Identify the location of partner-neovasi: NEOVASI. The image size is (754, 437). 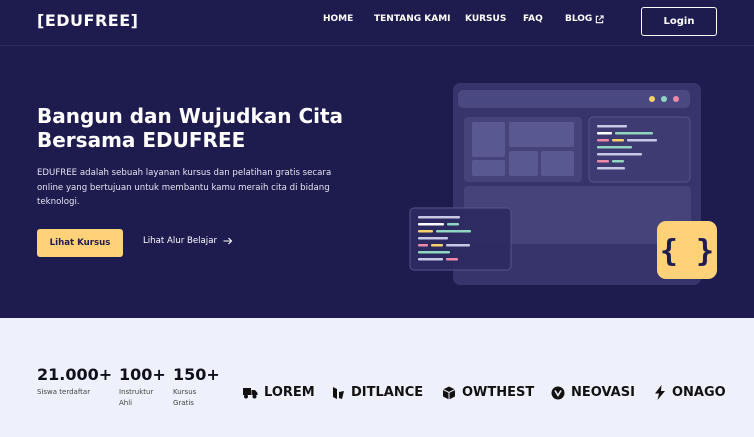
(593, 392).